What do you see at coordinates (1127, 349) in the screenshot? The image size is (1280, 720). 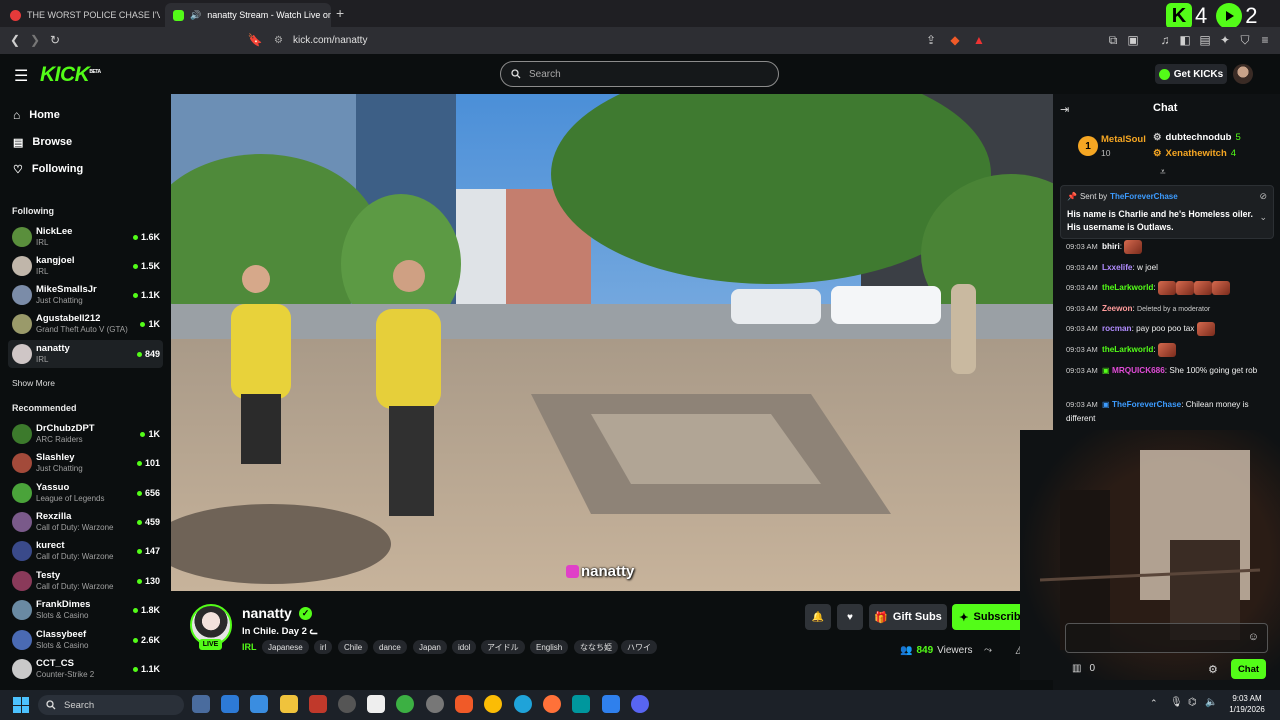 I see `message-user: theLarkworld` at bounding box center [1127, 349].